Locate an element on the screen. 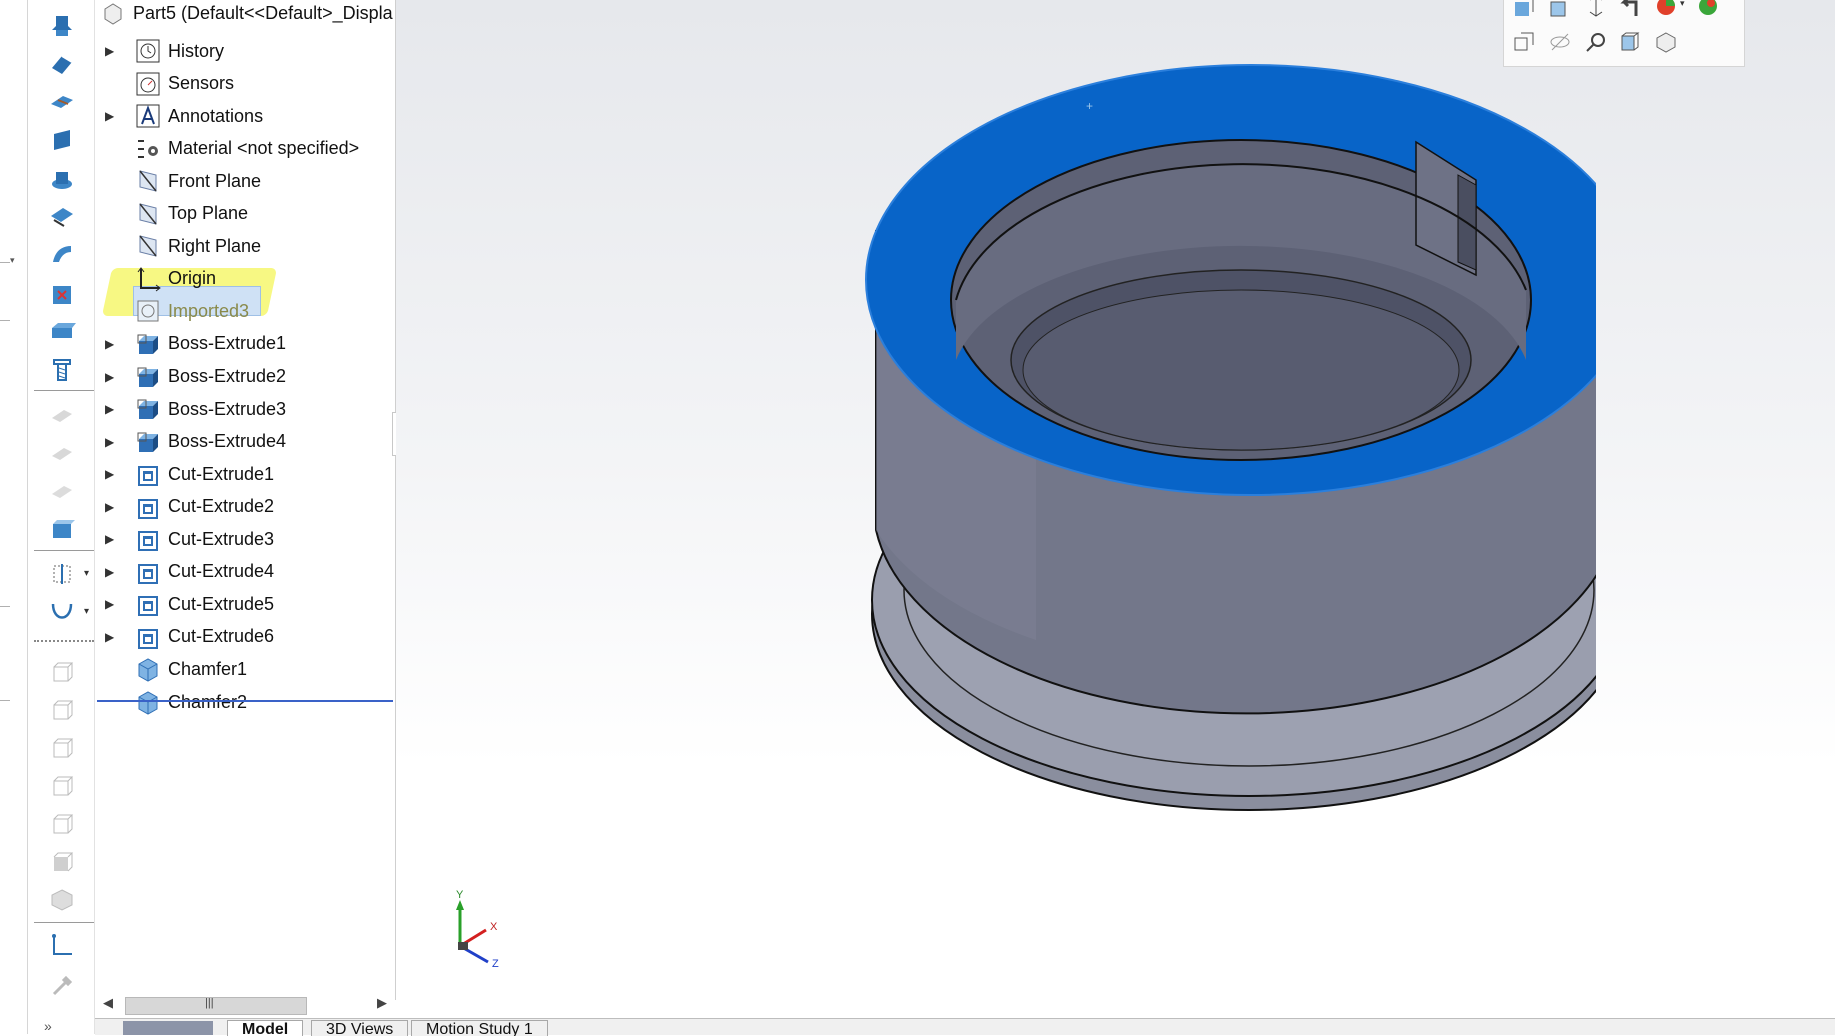  tree-item-cut-extrude2: ▶ Cut-Extrude2 is located at coordinates (245, 507).